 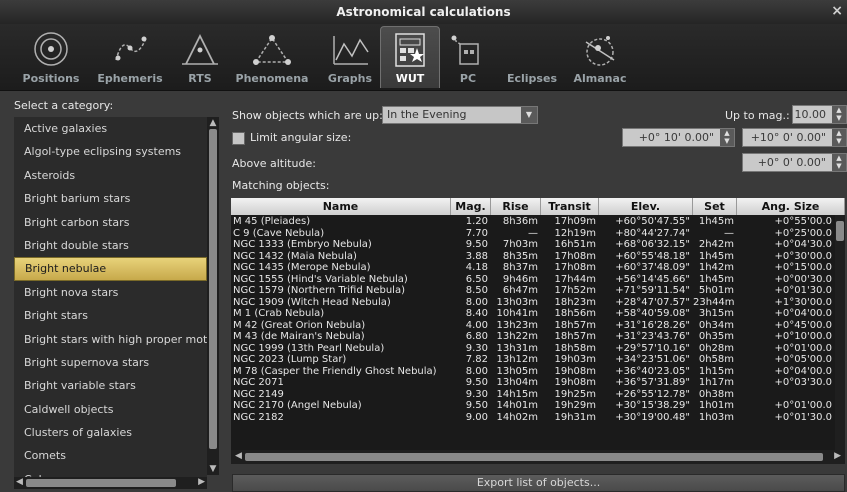 I want to click on tab-eclipses: Eclipses, so click(x=532, y=57).